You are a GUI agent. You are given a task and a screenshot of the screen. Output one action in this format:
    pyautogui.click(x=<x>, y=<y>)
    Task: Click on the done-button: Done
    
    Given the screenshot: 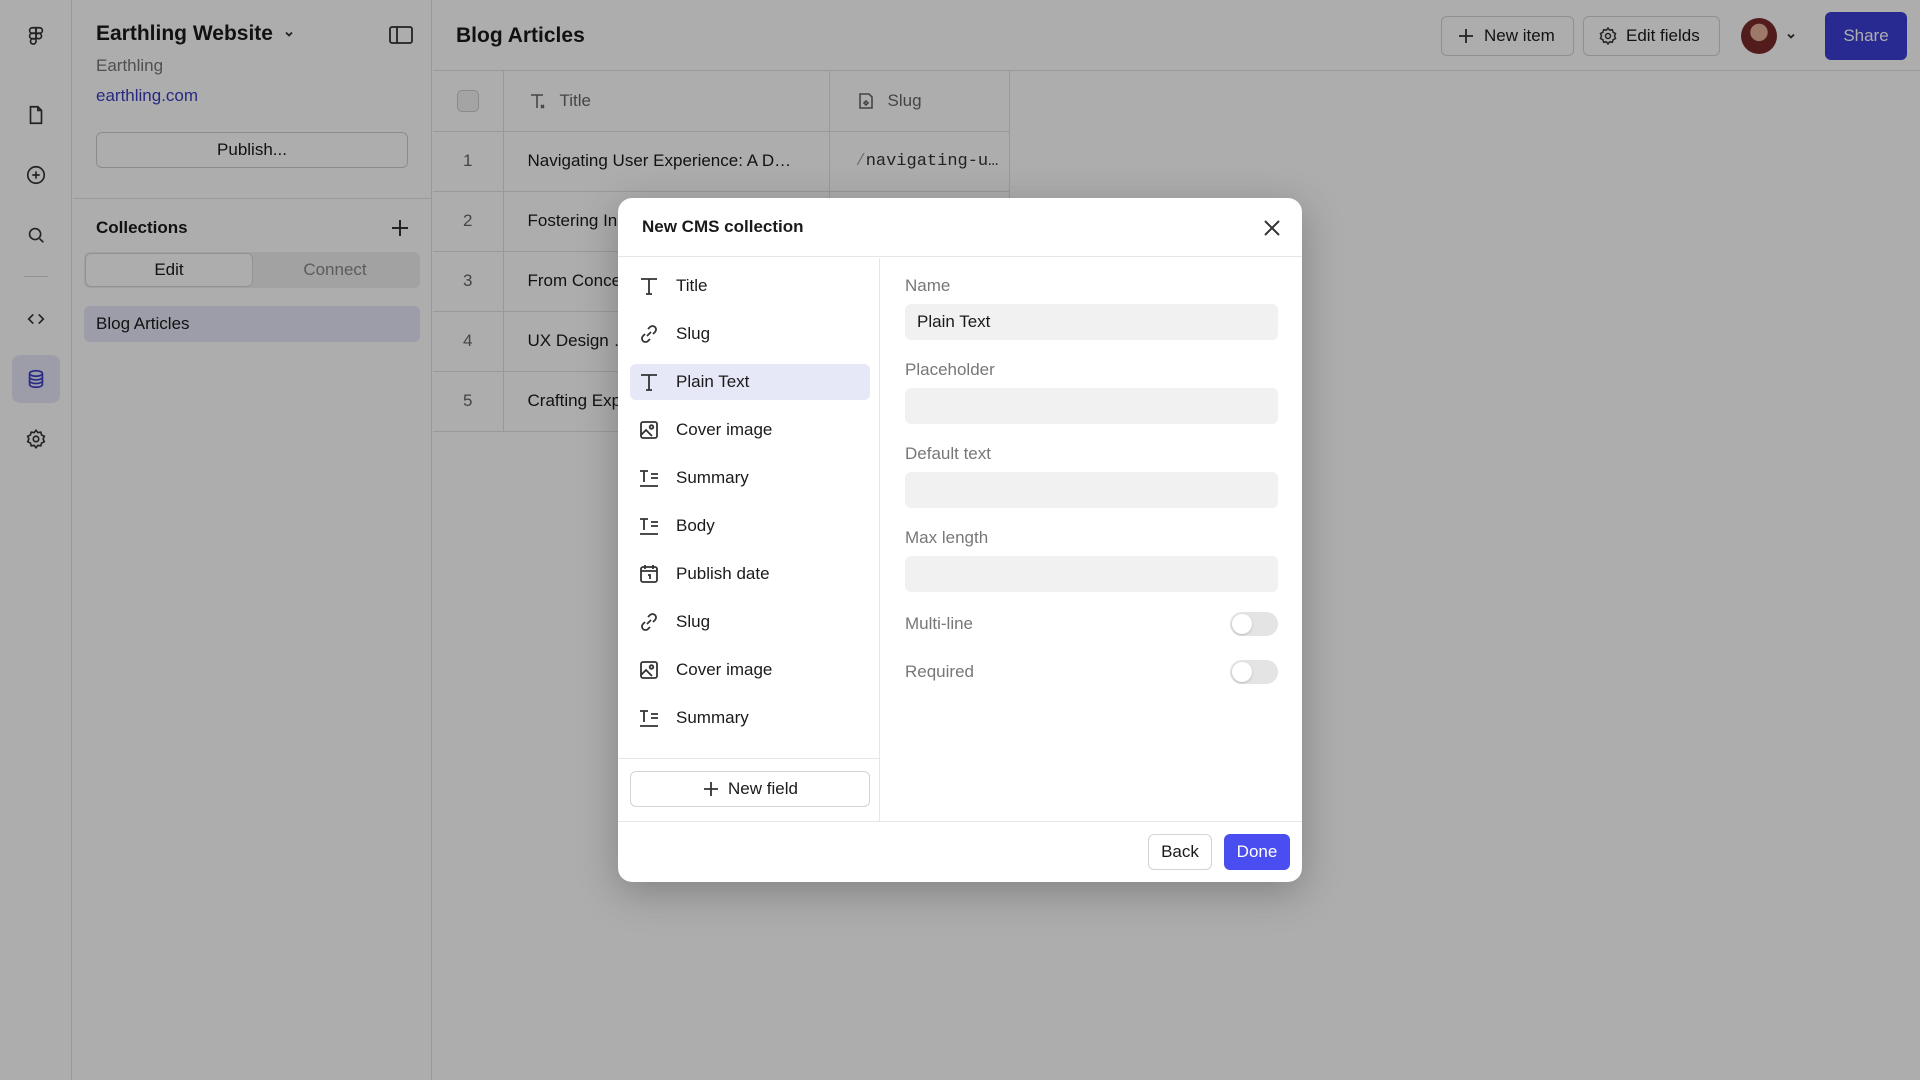 What is the action you would take?
    pyautogui.click(x=1257, y=852)
    